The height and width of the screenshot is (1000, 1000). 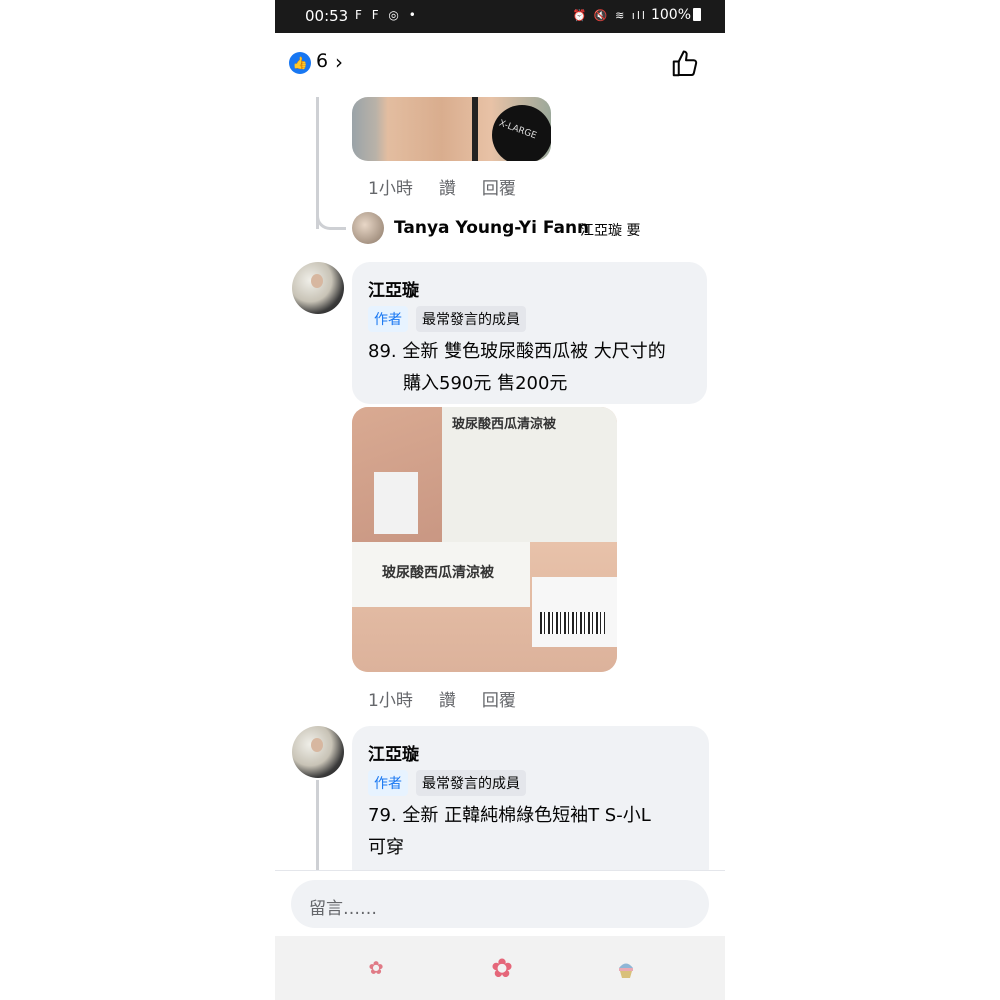 What do you see at coordinates (609, 15) in the screenshot?
I see `system-icons: ⏰ 🔇 ≋ ıll` at bounding box center [609, 15].